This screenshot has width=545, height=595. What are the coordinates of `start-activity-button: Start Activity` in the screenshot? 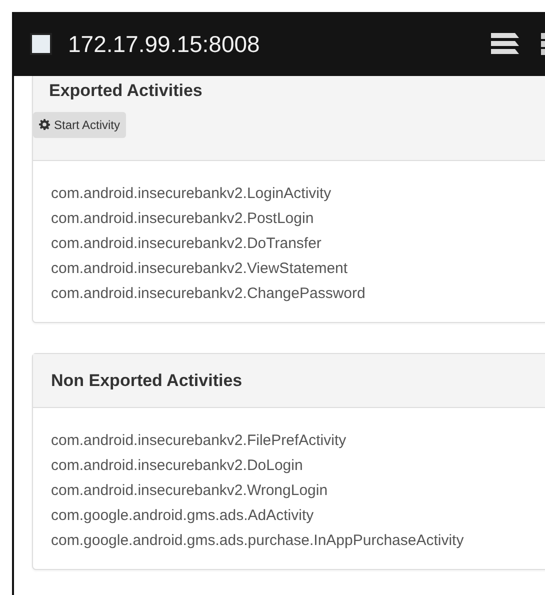 It's located at (79, 125).